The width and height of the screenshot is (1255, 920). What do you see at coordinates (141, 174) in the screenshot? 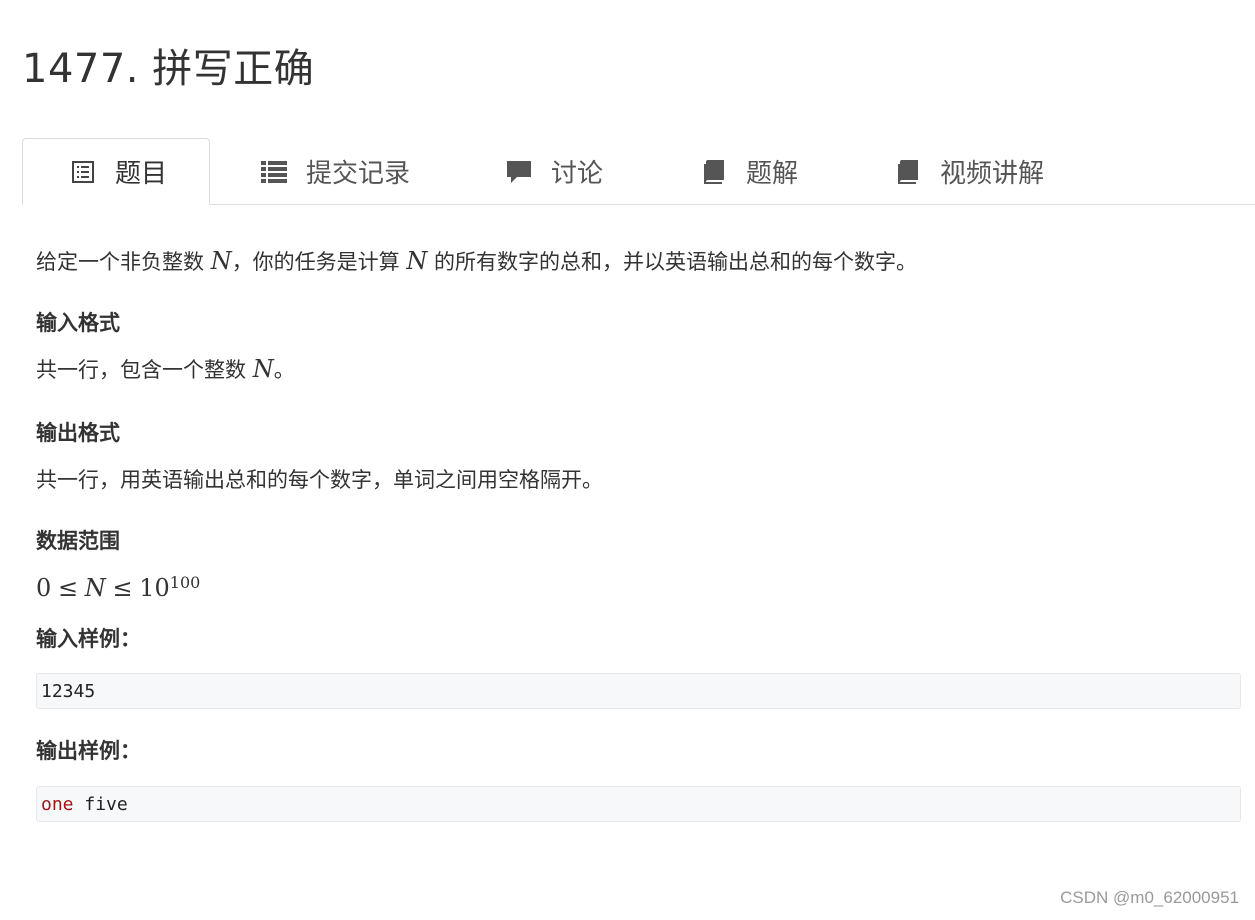
I see `tab-label: 题目` at bounding box center [141, 174].